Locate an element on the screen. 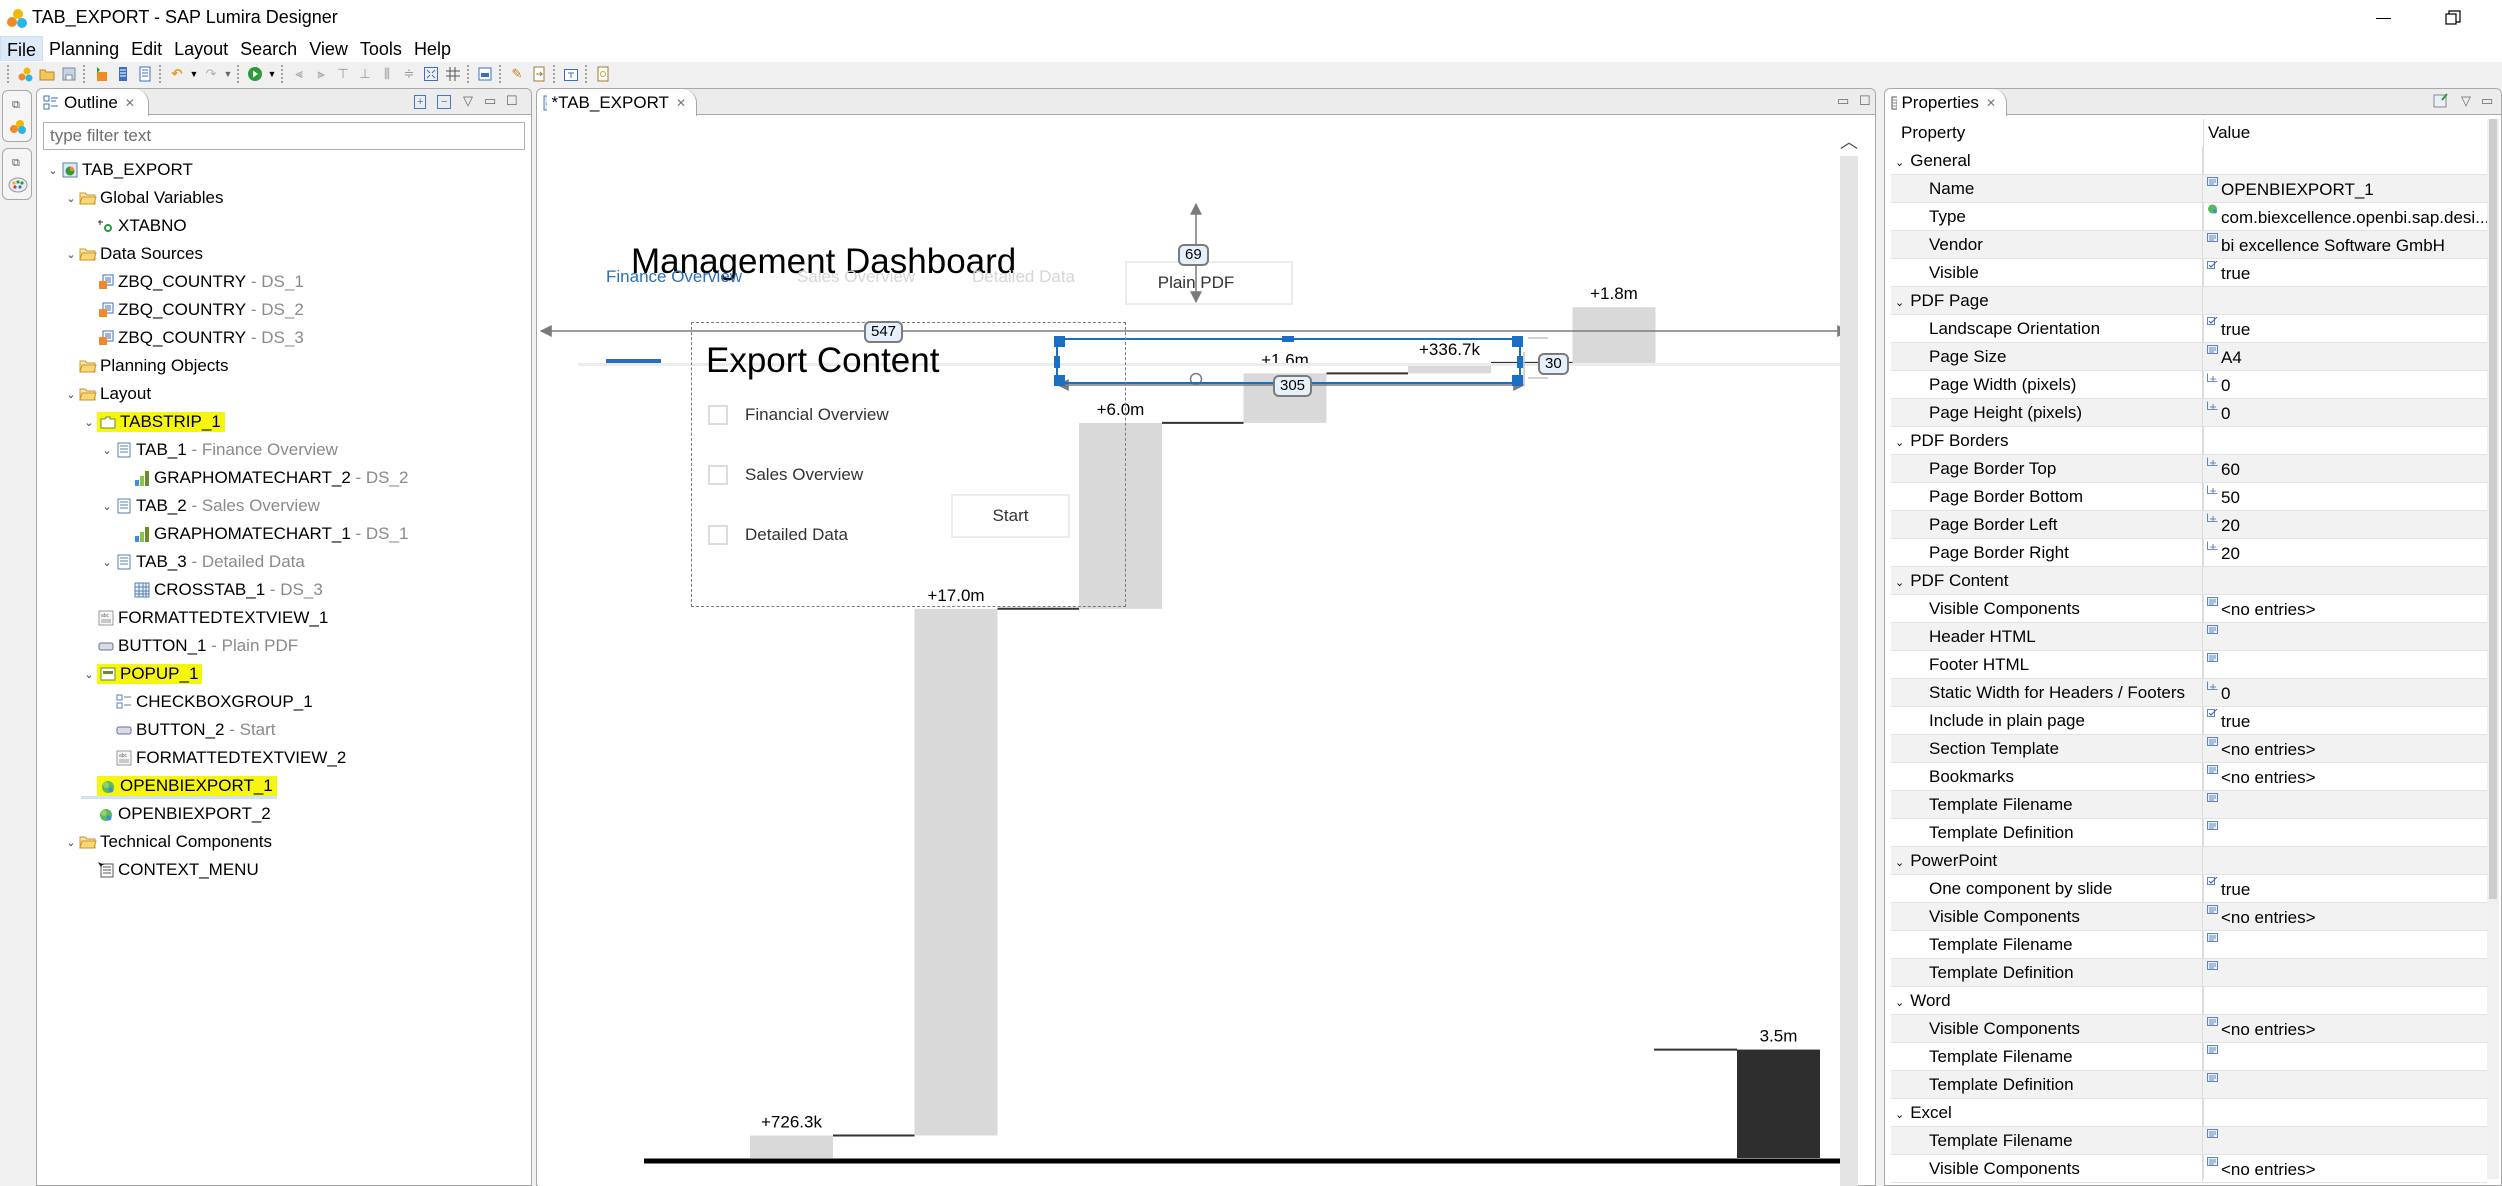  property-row: Page Border Top 60 is located at coordinates (2189, 469).